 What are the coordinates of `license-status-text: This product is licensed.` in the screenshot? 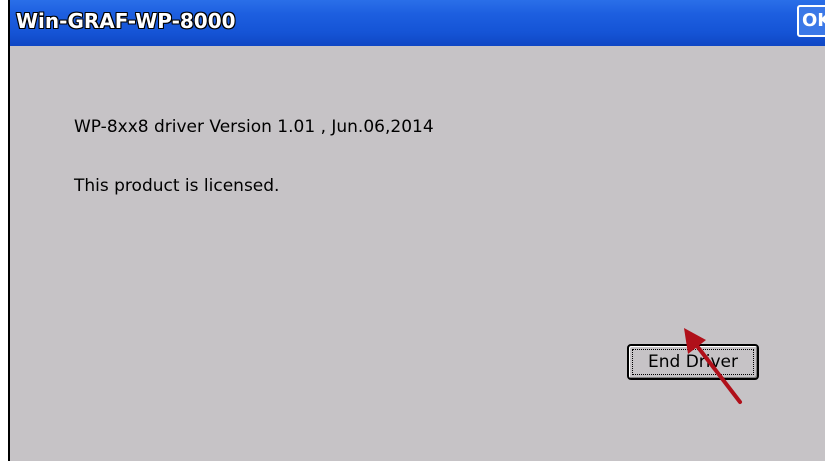 It's located at (177, 186).